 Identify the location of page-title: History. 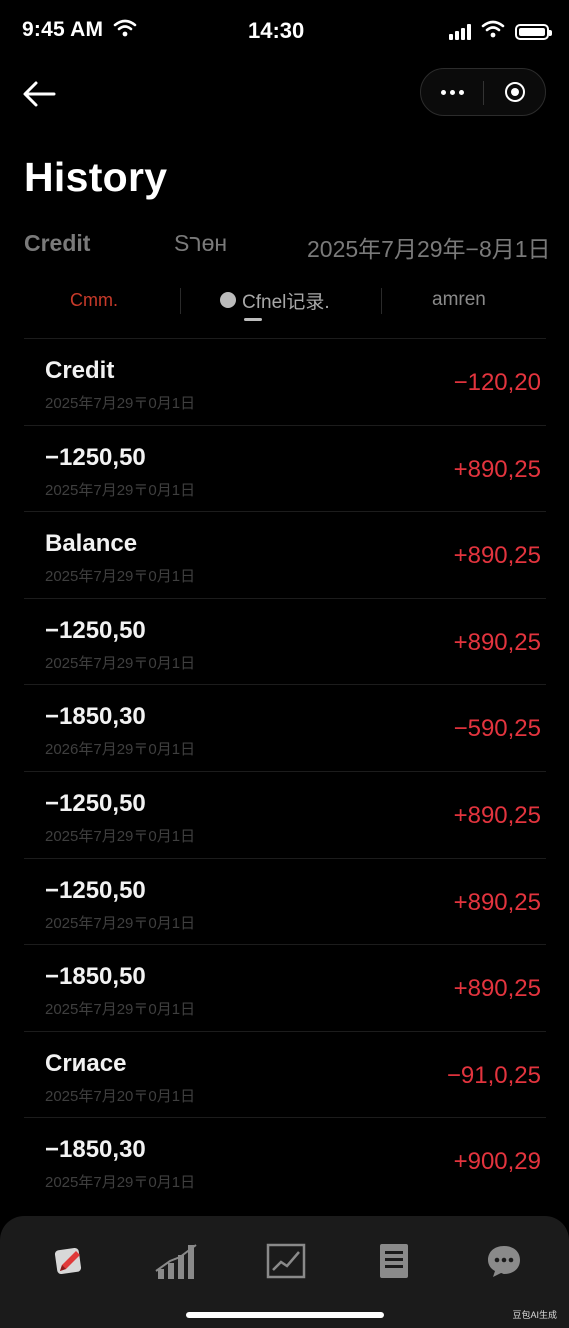
(96, 177).